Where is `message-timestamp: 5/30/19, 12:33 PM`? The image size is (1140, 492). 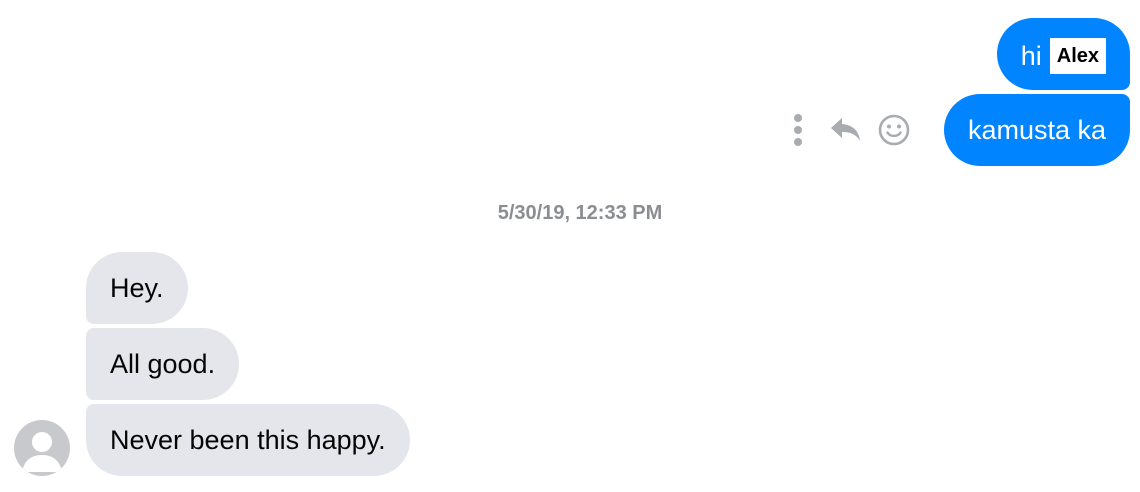
message-timestamp: 5/30/19, 12:33 PM is located at coordinates (580, 213).